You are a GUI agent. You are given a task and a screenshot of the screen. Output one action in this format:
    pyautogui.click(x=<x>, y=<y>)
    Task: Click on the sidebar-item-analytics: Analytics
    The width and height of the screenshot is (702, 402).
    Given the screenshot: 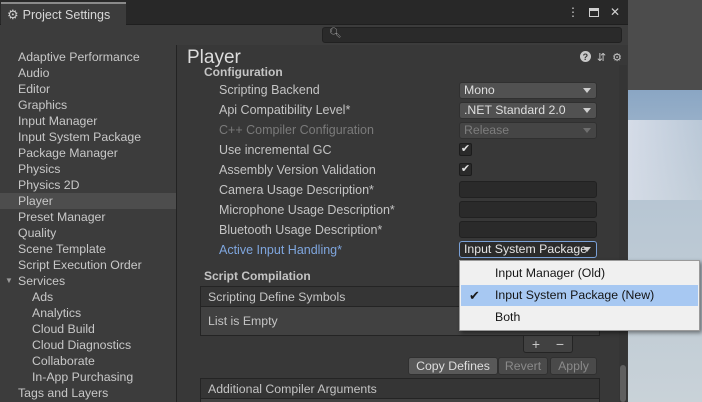 What is the action you would take?
    pyautogui.click(x=88, y=313)
    